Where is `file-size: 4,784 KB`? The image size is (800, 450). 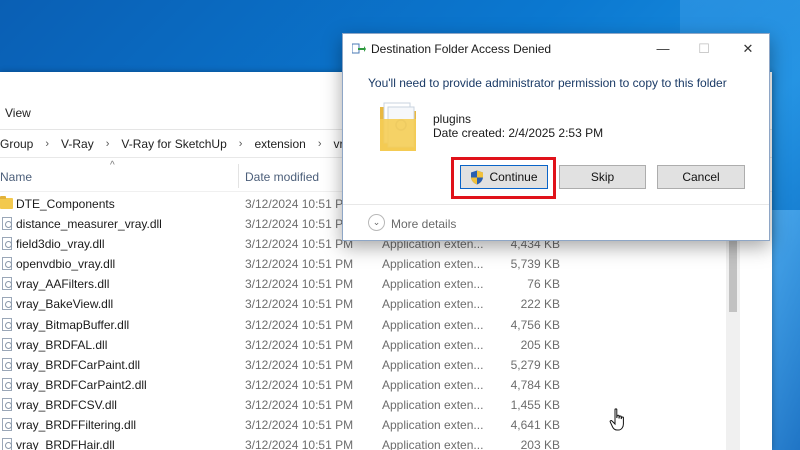 file-size: 4,784 KB is located at coordinates (535, 384).